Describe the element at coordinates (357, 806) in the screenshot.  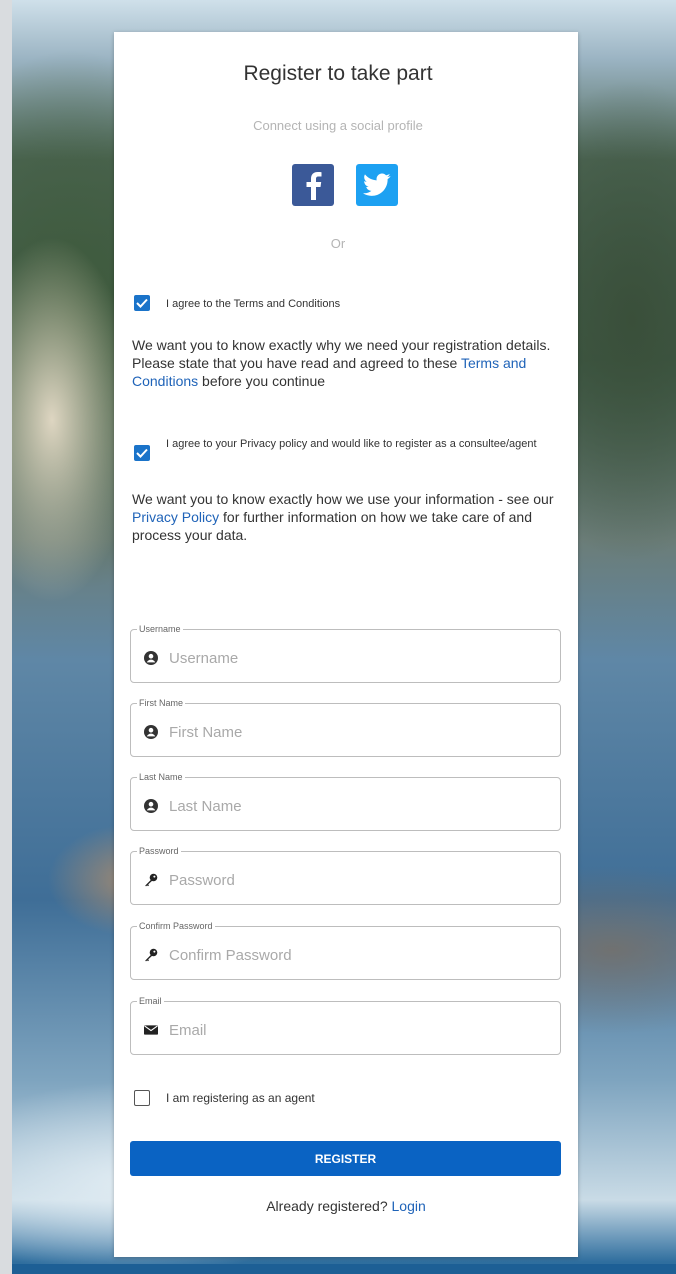
I see `last-name-input` at that location.